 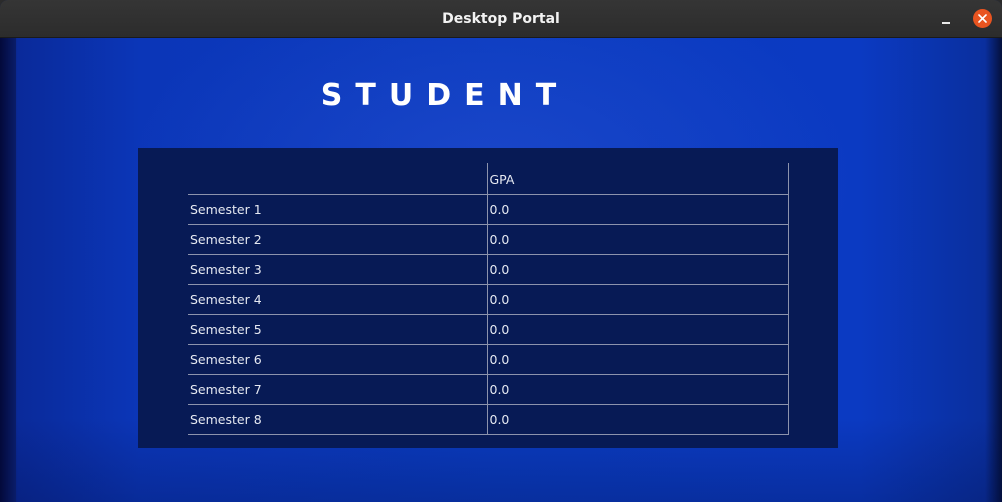 I want to click on column-header-gpa: GPA, so click(x=637, y=179).